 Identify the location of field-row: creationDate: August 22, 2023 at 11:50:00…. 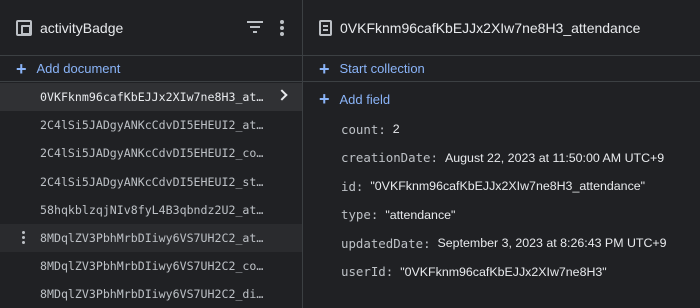
(504, 158).